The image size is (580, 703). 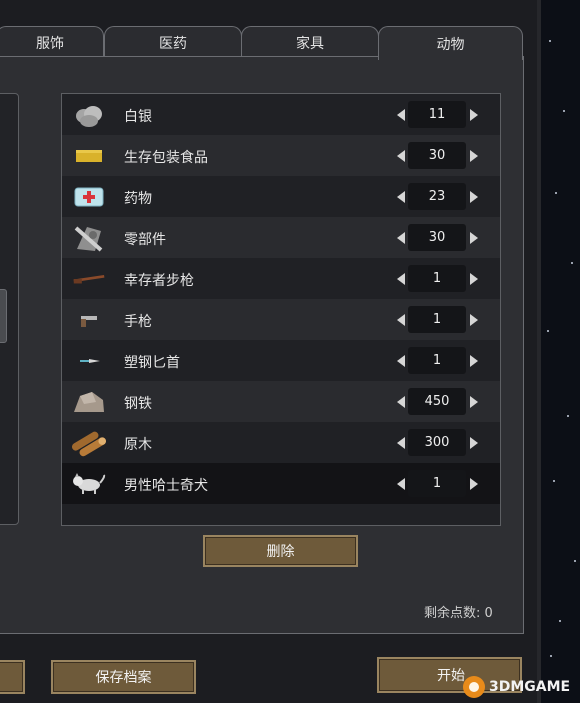 What do you see at coordinates (437, 196) in the screenshot?
I see `quantity-field: 23` at bounding box center [437, 196].